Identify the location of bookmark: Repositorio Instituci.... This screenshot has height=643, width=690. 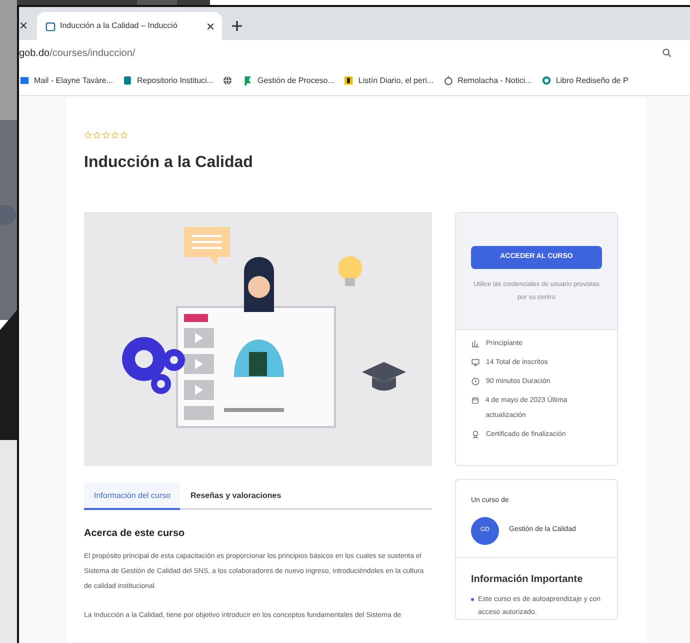
(168, 80).